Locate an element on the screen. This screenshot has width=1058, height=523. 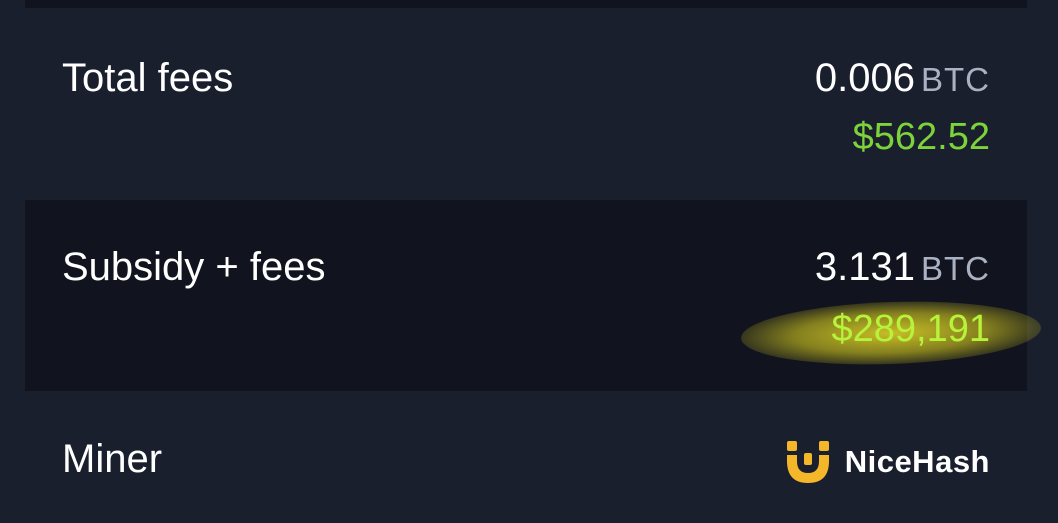
miner-pool-link: NiceHash is located at coordinates (887, 462).